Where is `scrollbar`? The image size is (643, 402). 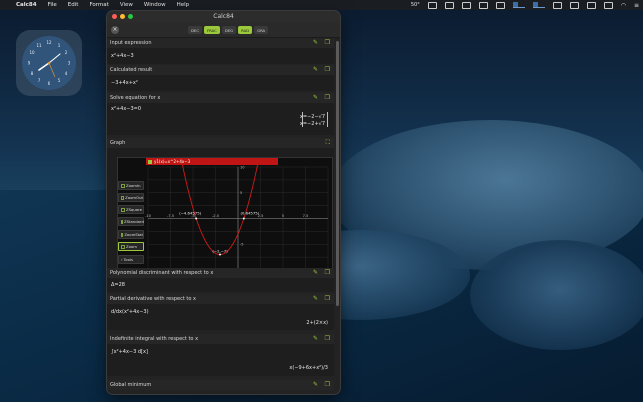
scrollbar is located at coordinates (337, 173).